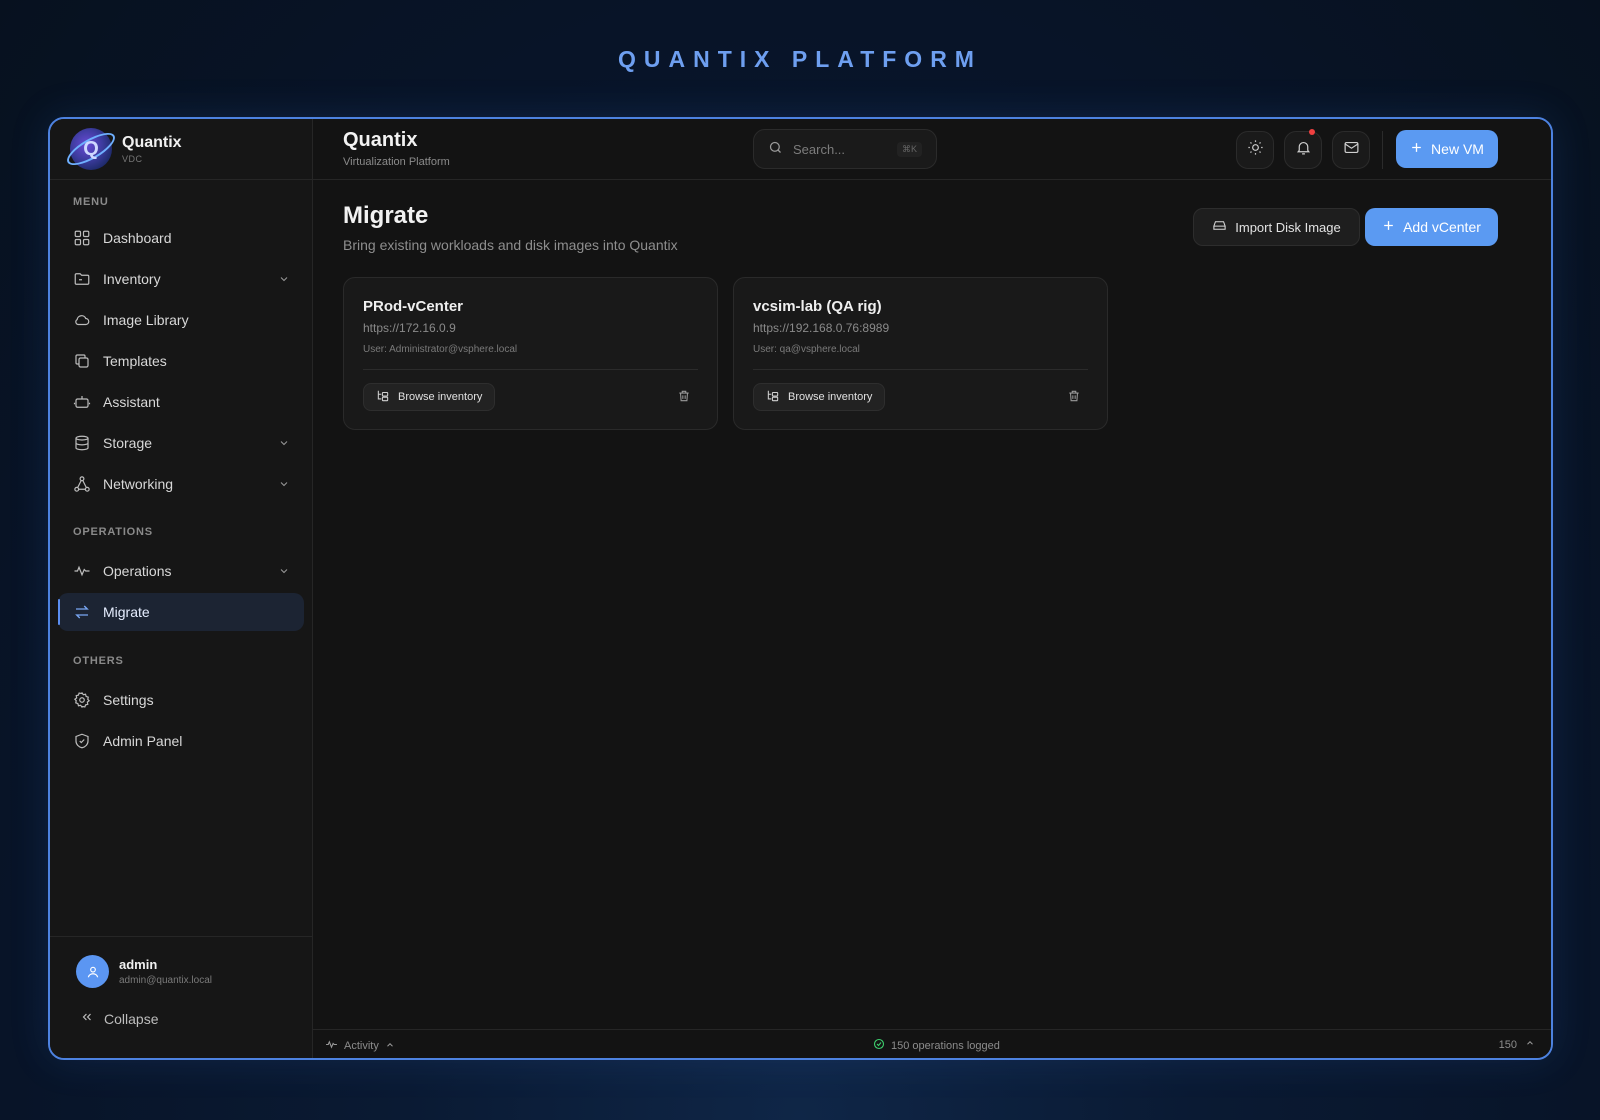 Image resolution: width=1600 pixels, height=1120 pixels. I want to click on avatar, so click(92, 971).